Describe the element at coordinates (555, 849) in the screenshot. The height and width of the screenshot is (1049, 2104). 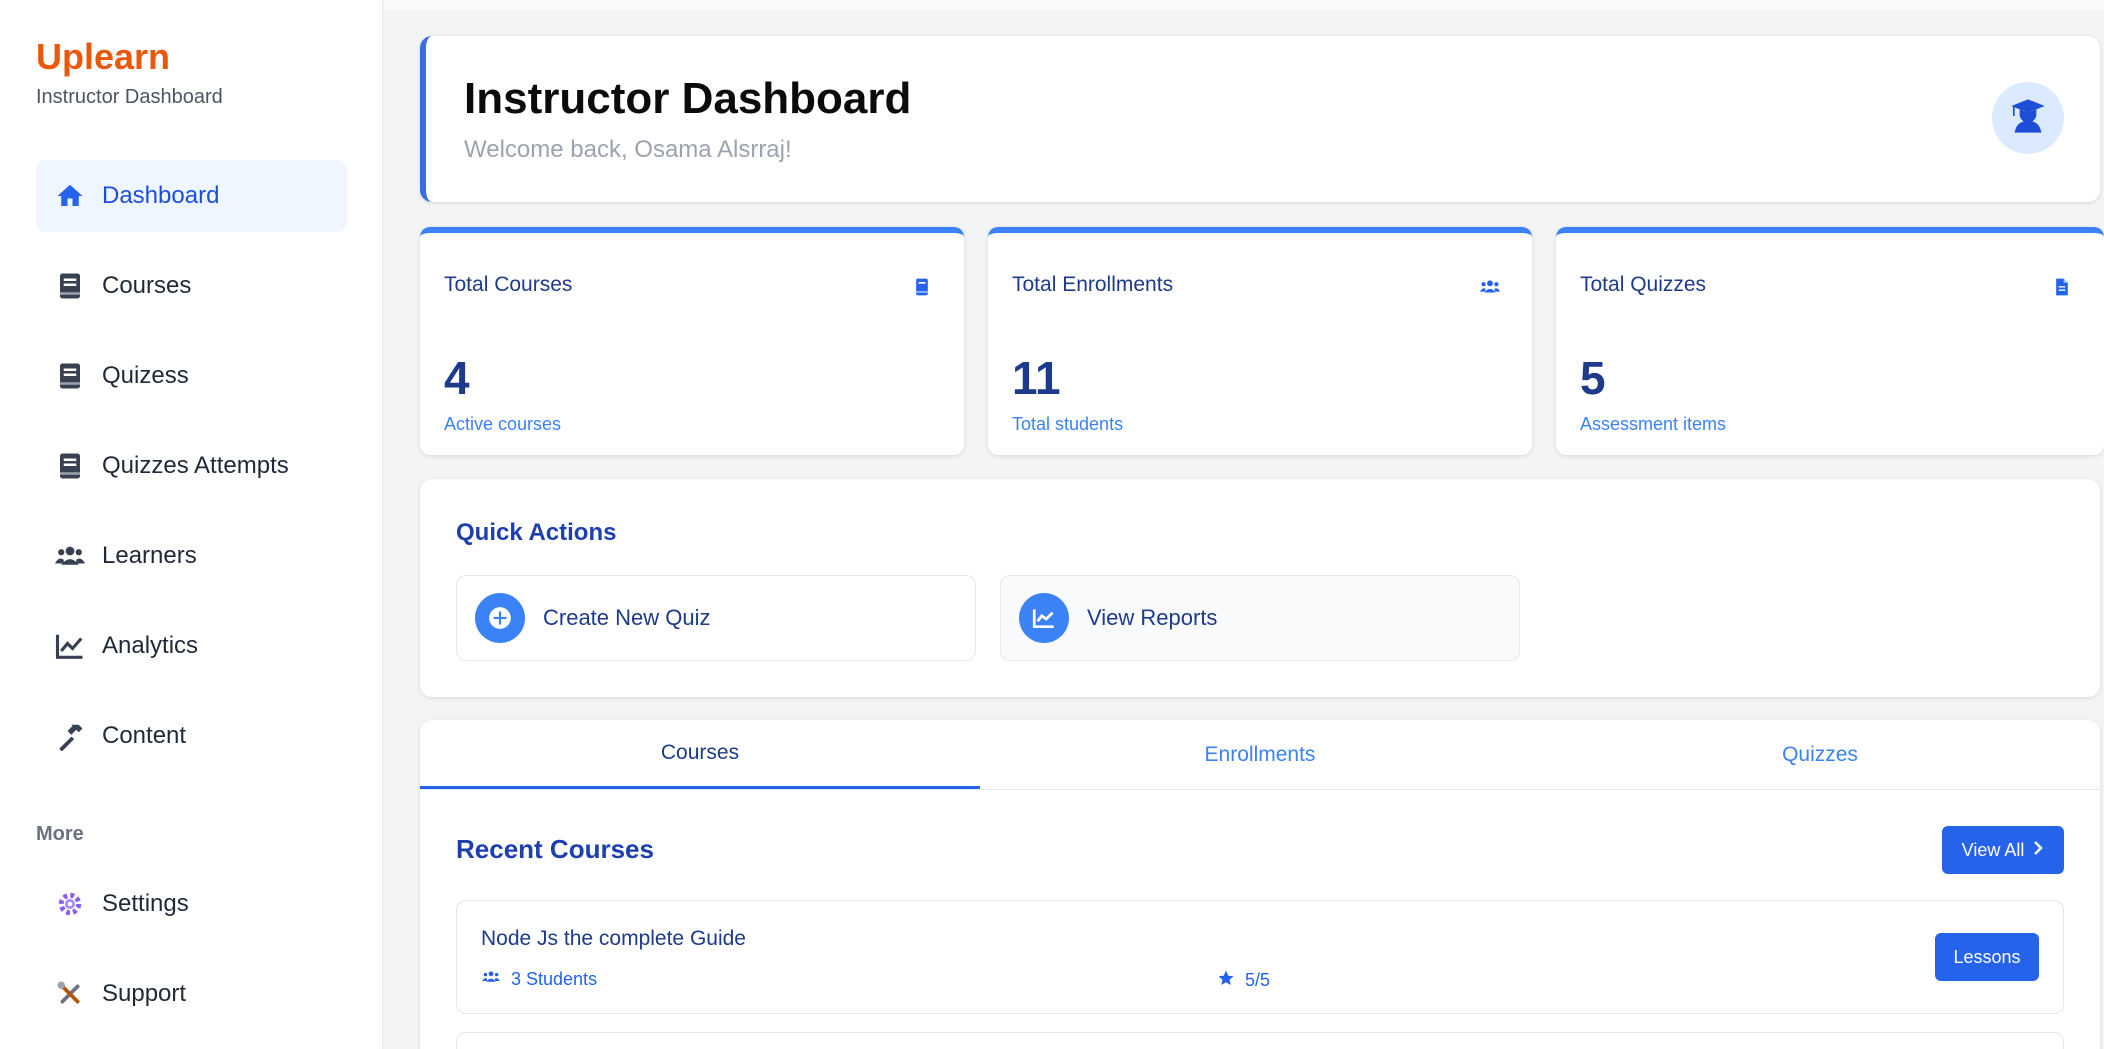
I see `recent-courses-title: Recent Courses` at that location.